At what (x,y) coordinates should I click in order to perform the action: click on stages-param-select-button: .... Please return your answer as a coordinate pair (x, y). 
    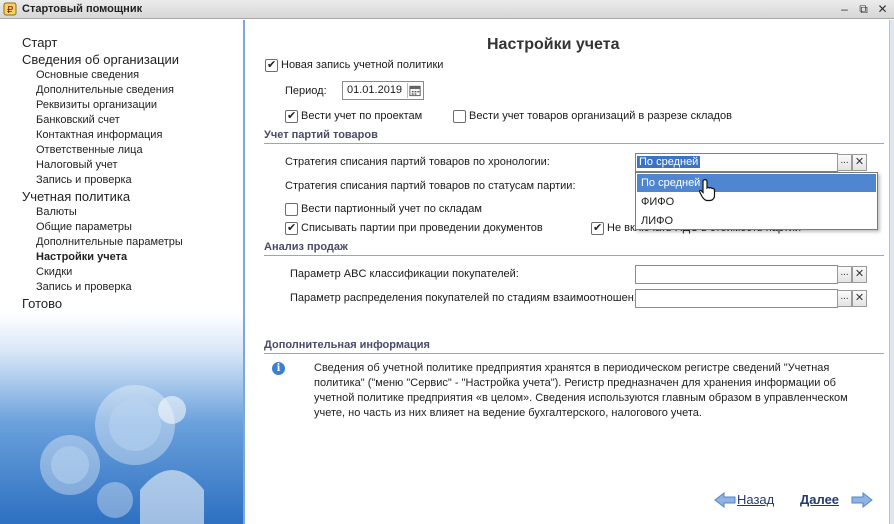
    Looking at the image, I should click on (844, 298).